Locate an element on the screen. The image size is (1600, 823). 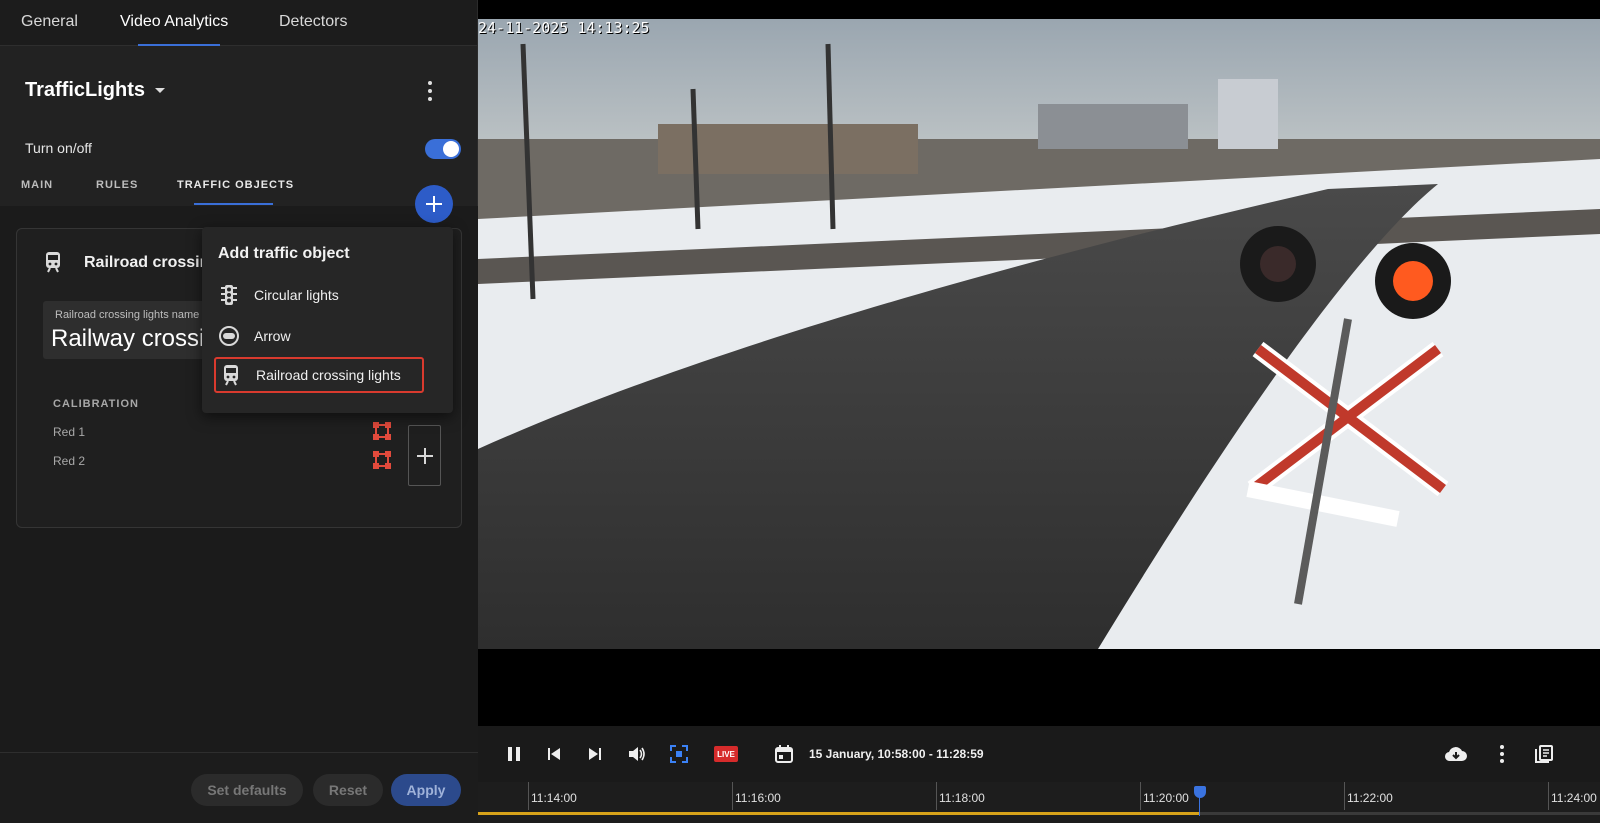
timeline-tick-label: 11:22:00 is located at coordinates (1370, 798).